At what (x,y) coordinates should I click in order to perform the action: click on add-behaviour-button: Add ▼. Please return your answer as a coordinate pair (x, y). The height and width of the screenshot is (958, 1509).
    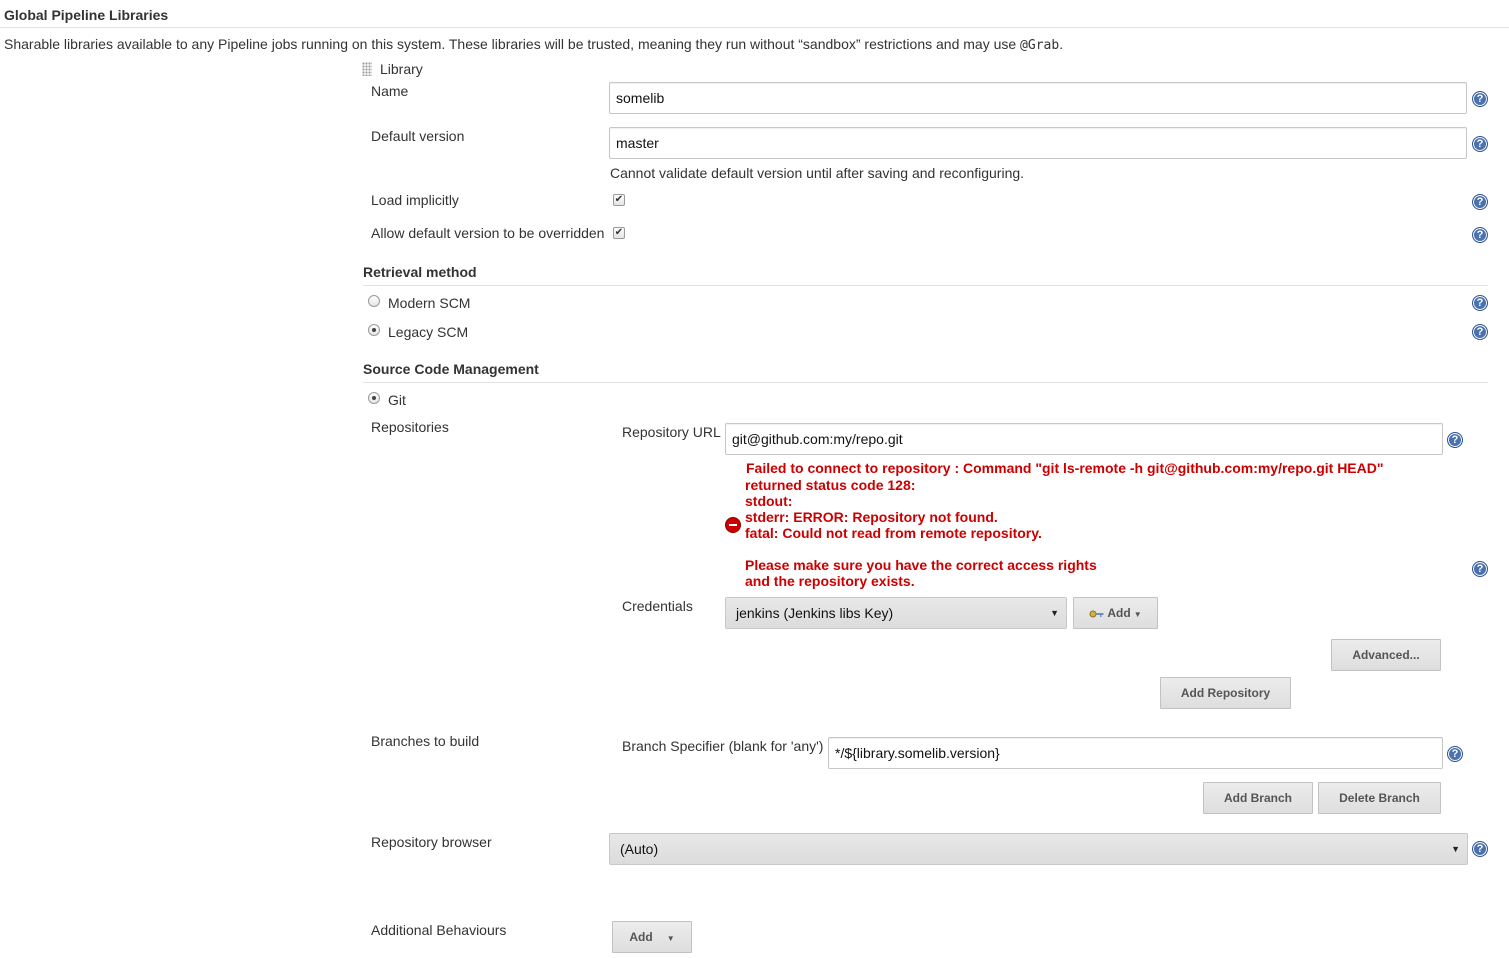
    Looking at the image, I should click on (652, 937).